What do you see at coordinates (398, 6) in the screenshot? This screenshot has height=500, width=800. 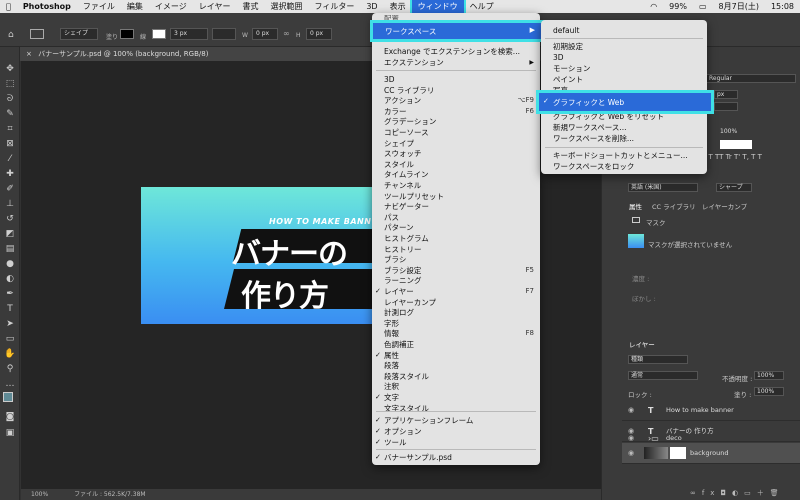 I see `menu-view: 表示` at bounding box center [398, 6].